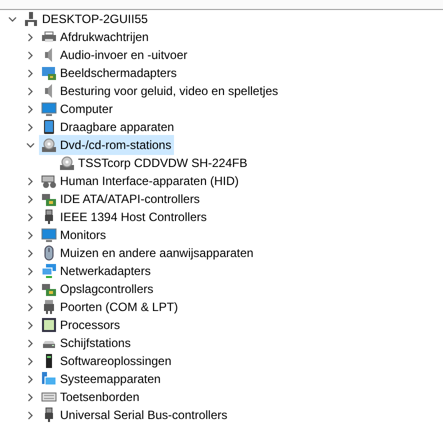 This screenshot has height=447, width=443. What do you see at coordinates (49, 37) in the screenshot?
I see `printer-icon` at bounding box center [49, 37].